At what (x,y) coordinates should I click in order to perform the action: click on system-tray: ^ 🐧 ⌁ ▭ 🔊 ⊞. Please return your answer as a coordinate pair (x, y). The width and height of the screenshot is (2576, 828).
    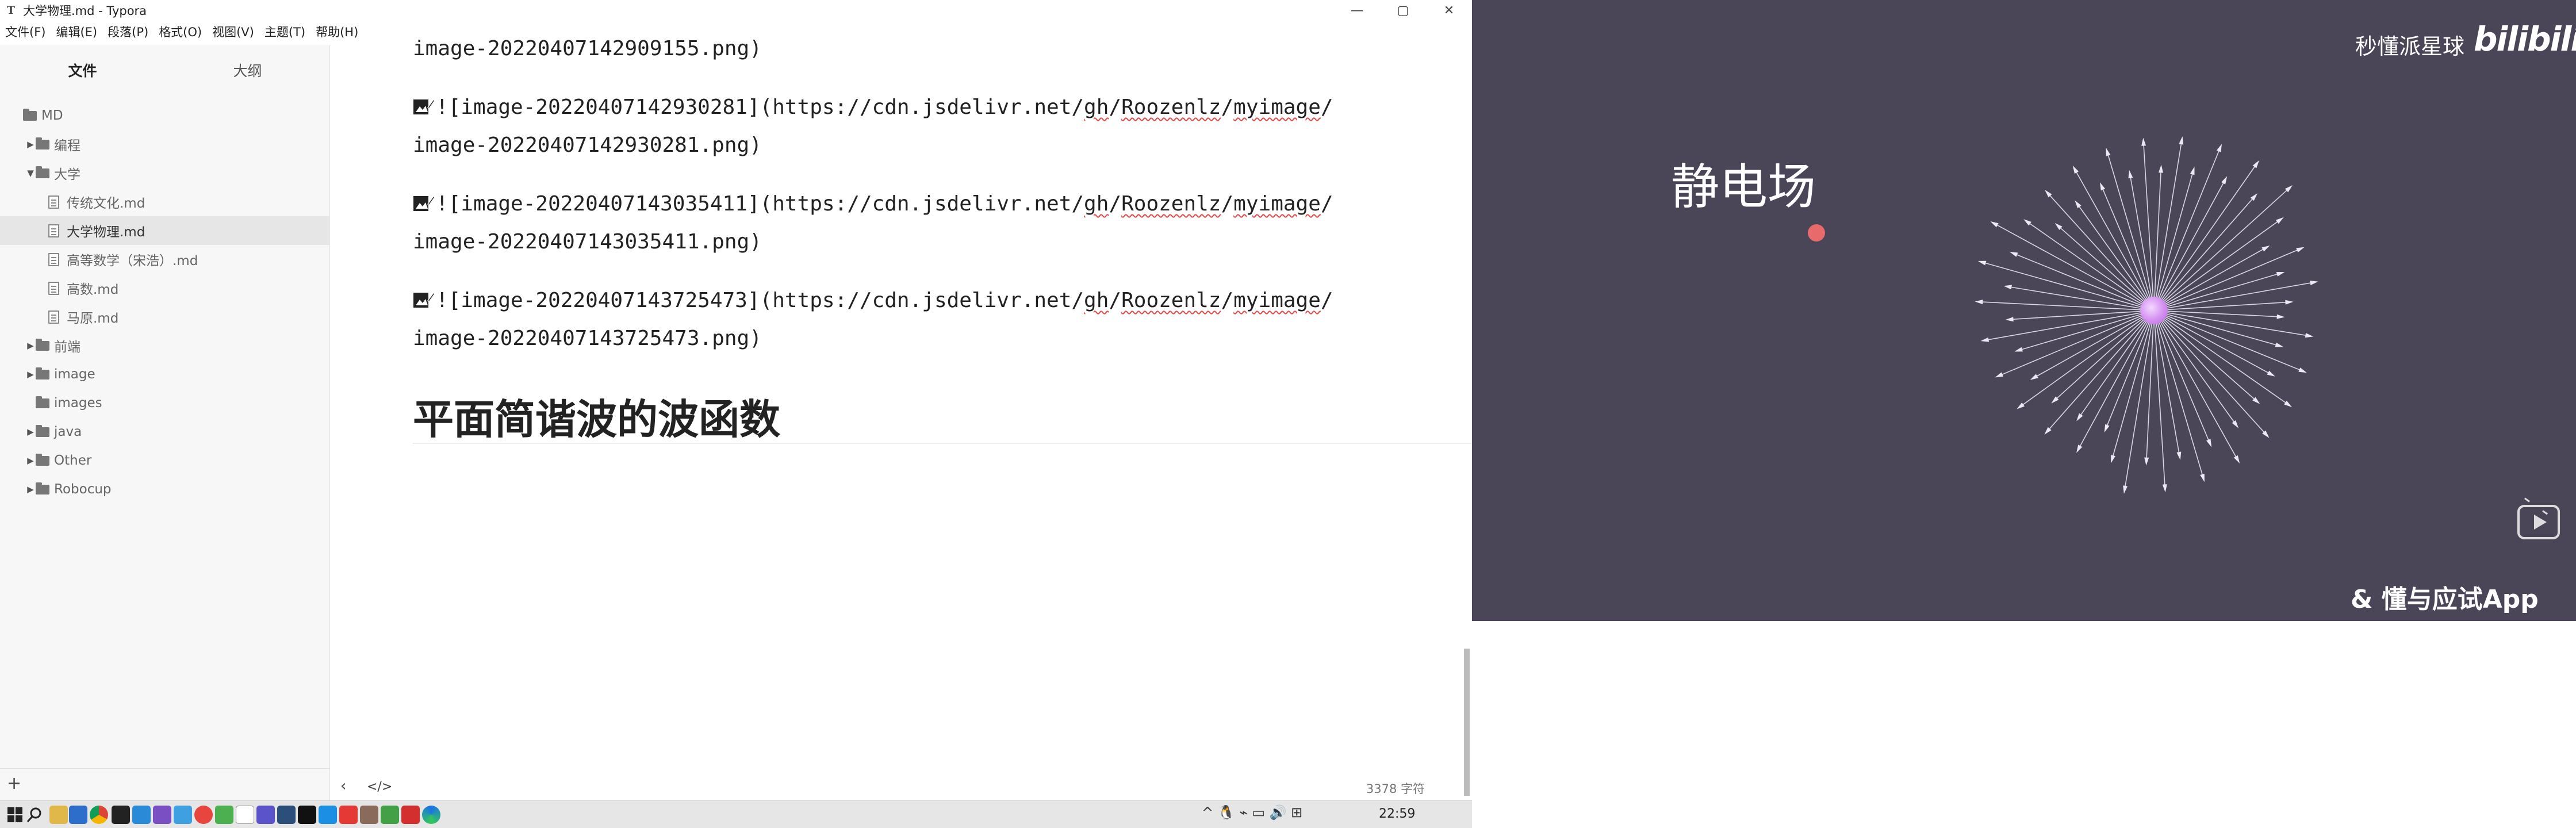
    Looking at the image, I should click on (1252, 812).